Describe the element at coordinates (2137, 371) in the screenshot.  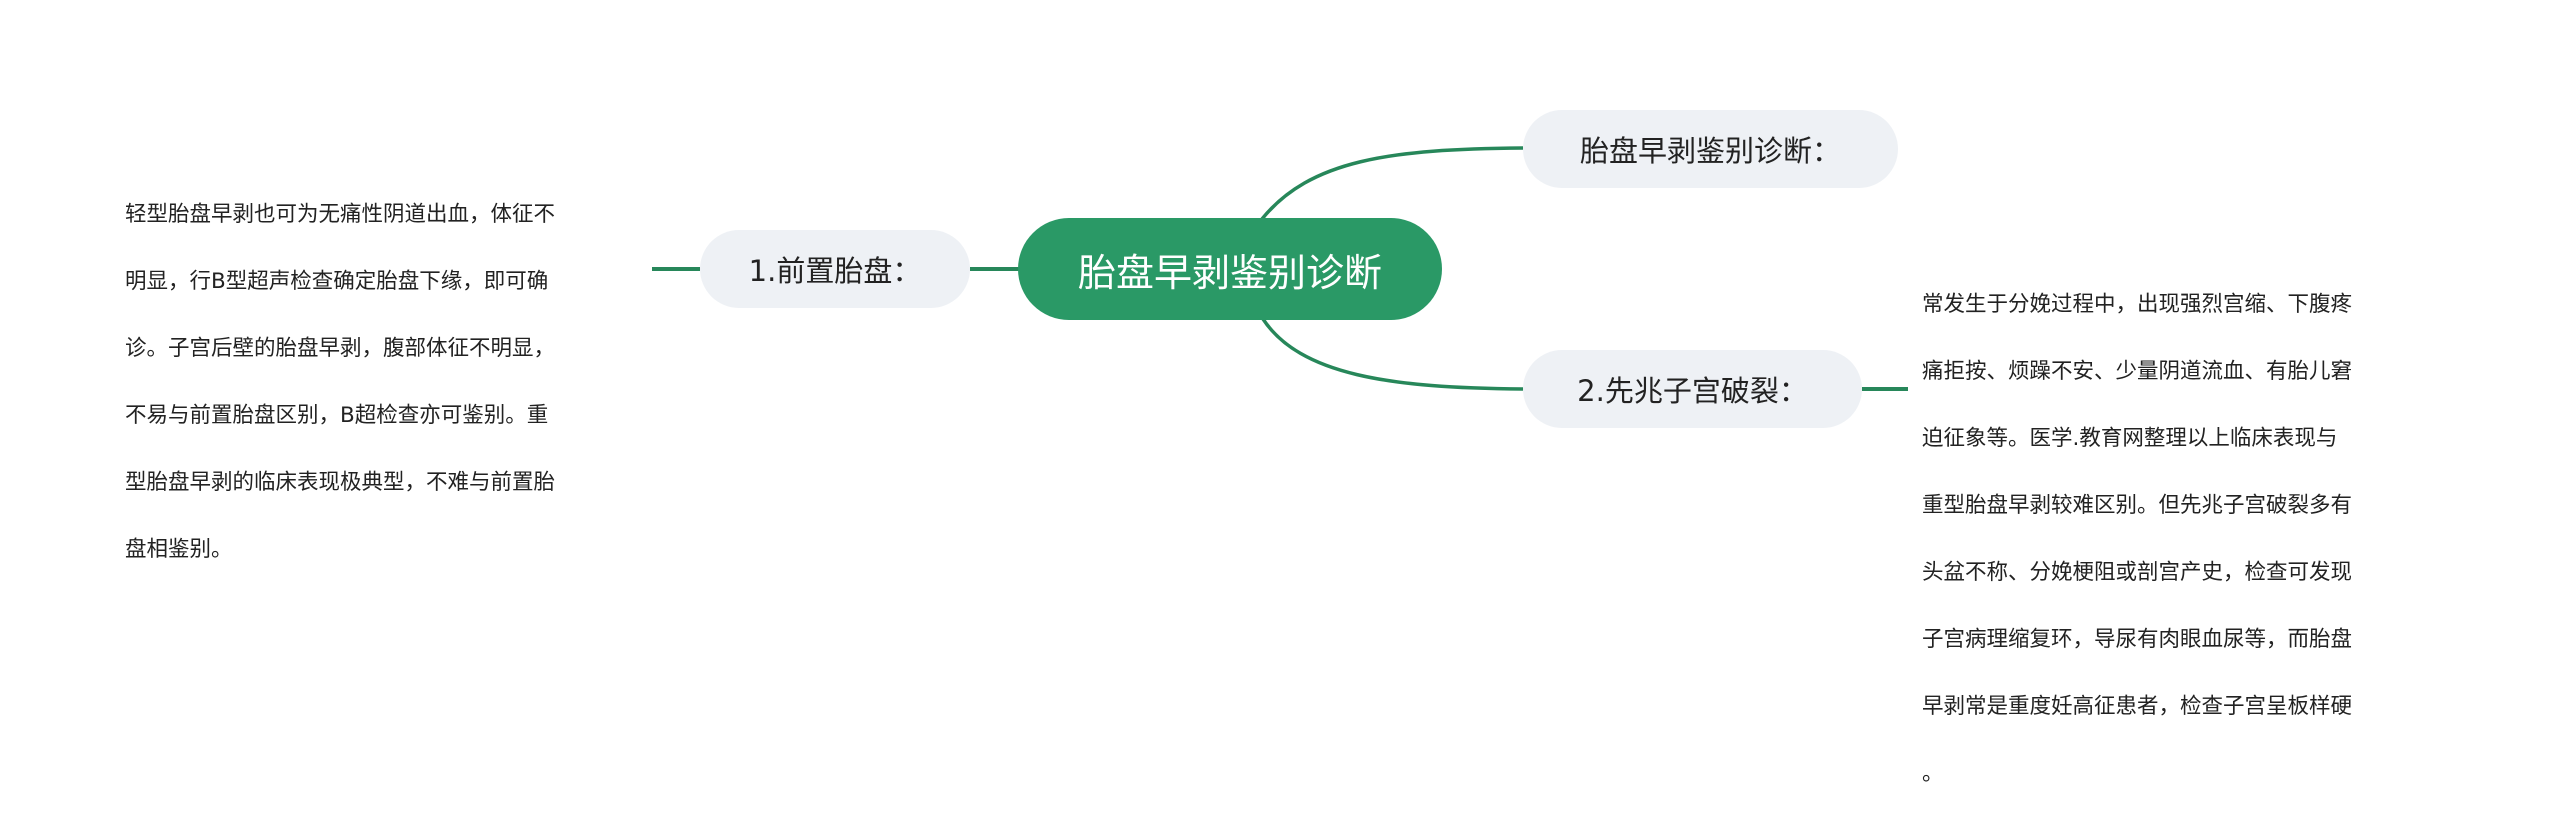
I see `detail-line: 痛拒按、烦躁不安、少量阴道流血、有胎儿窘` at that location.